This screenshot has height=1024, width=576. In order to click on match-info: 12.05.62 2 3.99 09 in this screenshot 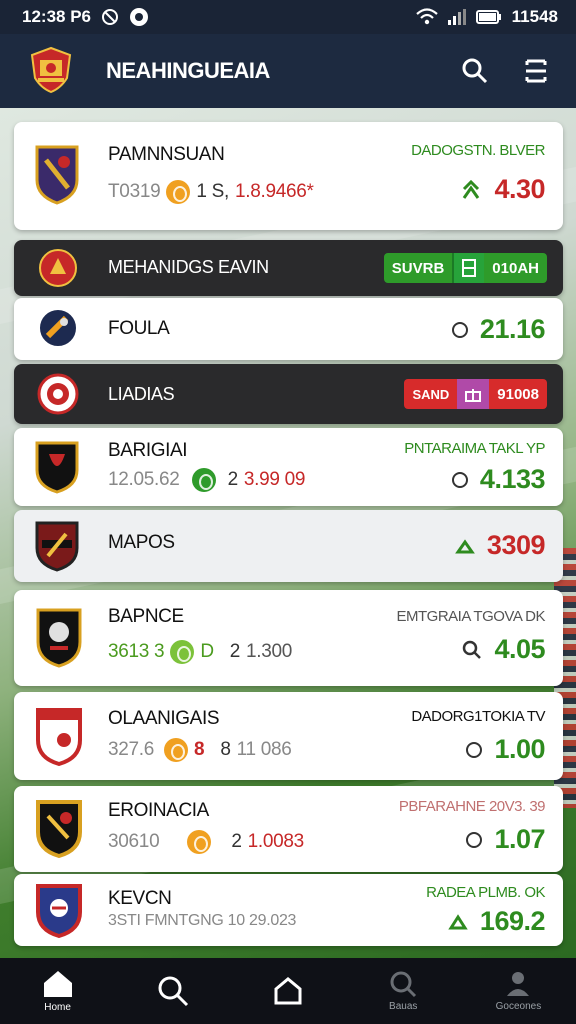, I will do `click(206, 480)`.